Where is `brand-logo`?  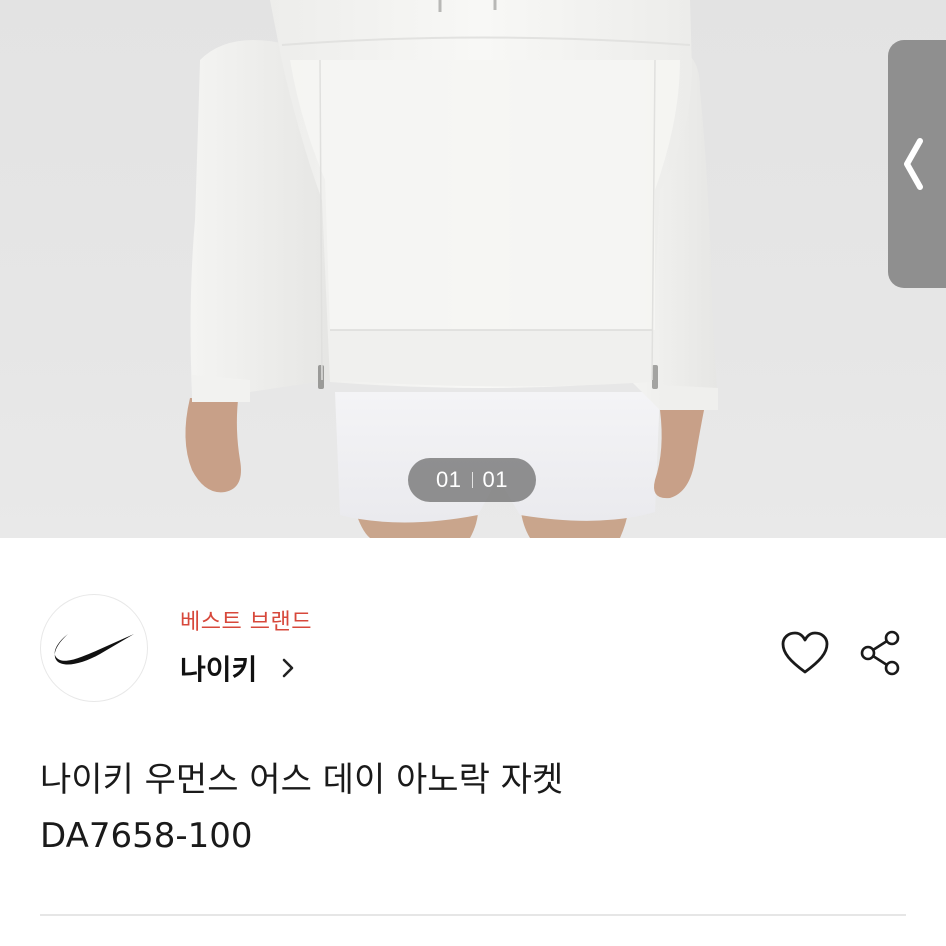
brand-logo is located at coordinates (94, 648).